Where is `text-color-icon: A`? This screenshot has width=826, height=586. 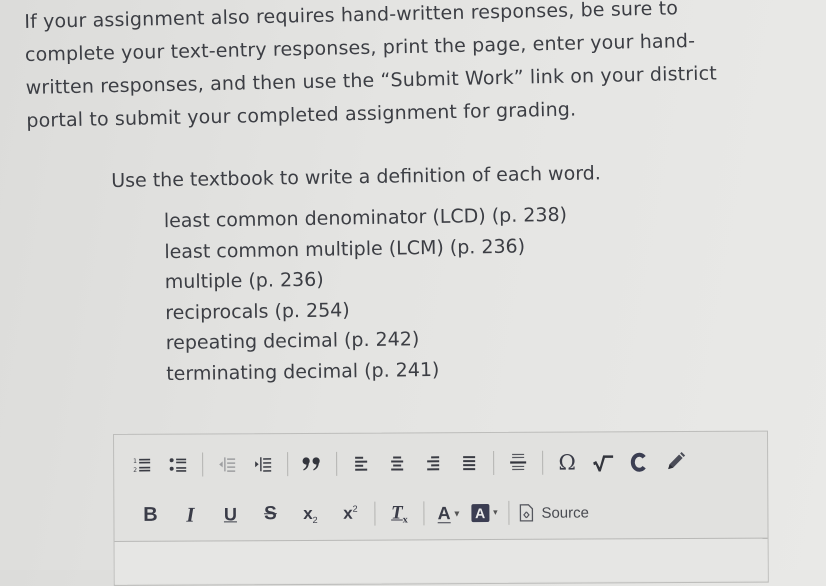
text-color-icon: A is located at coordinates (444, 512).